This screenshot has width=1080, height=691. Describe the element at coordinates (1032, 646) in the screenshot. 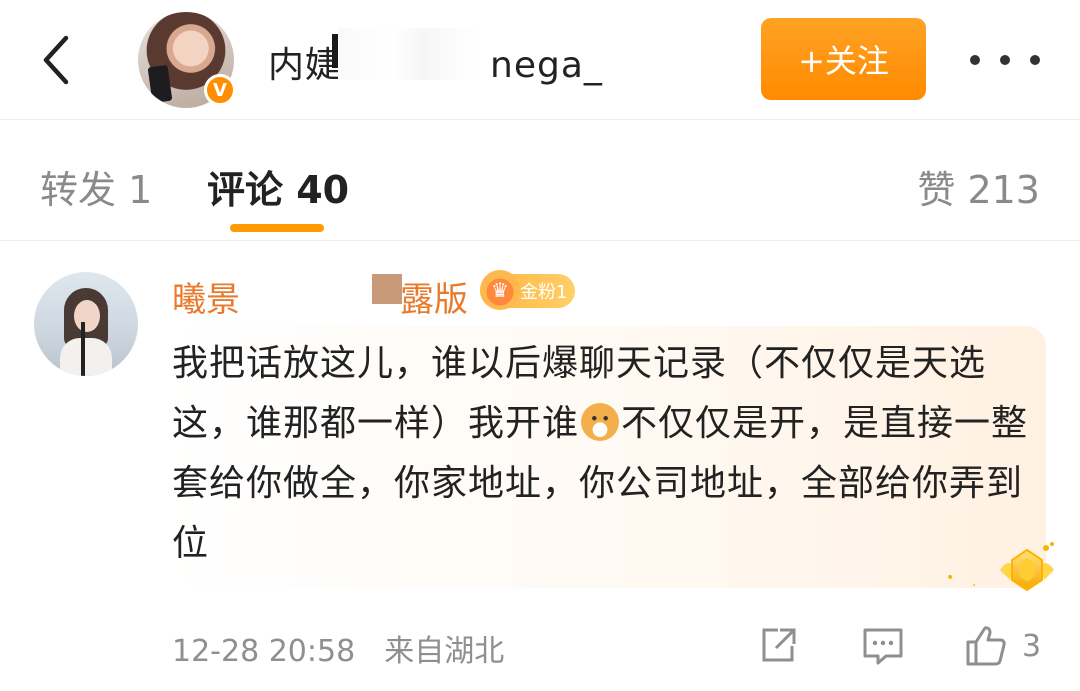

I see `like-count: 3` at that location.